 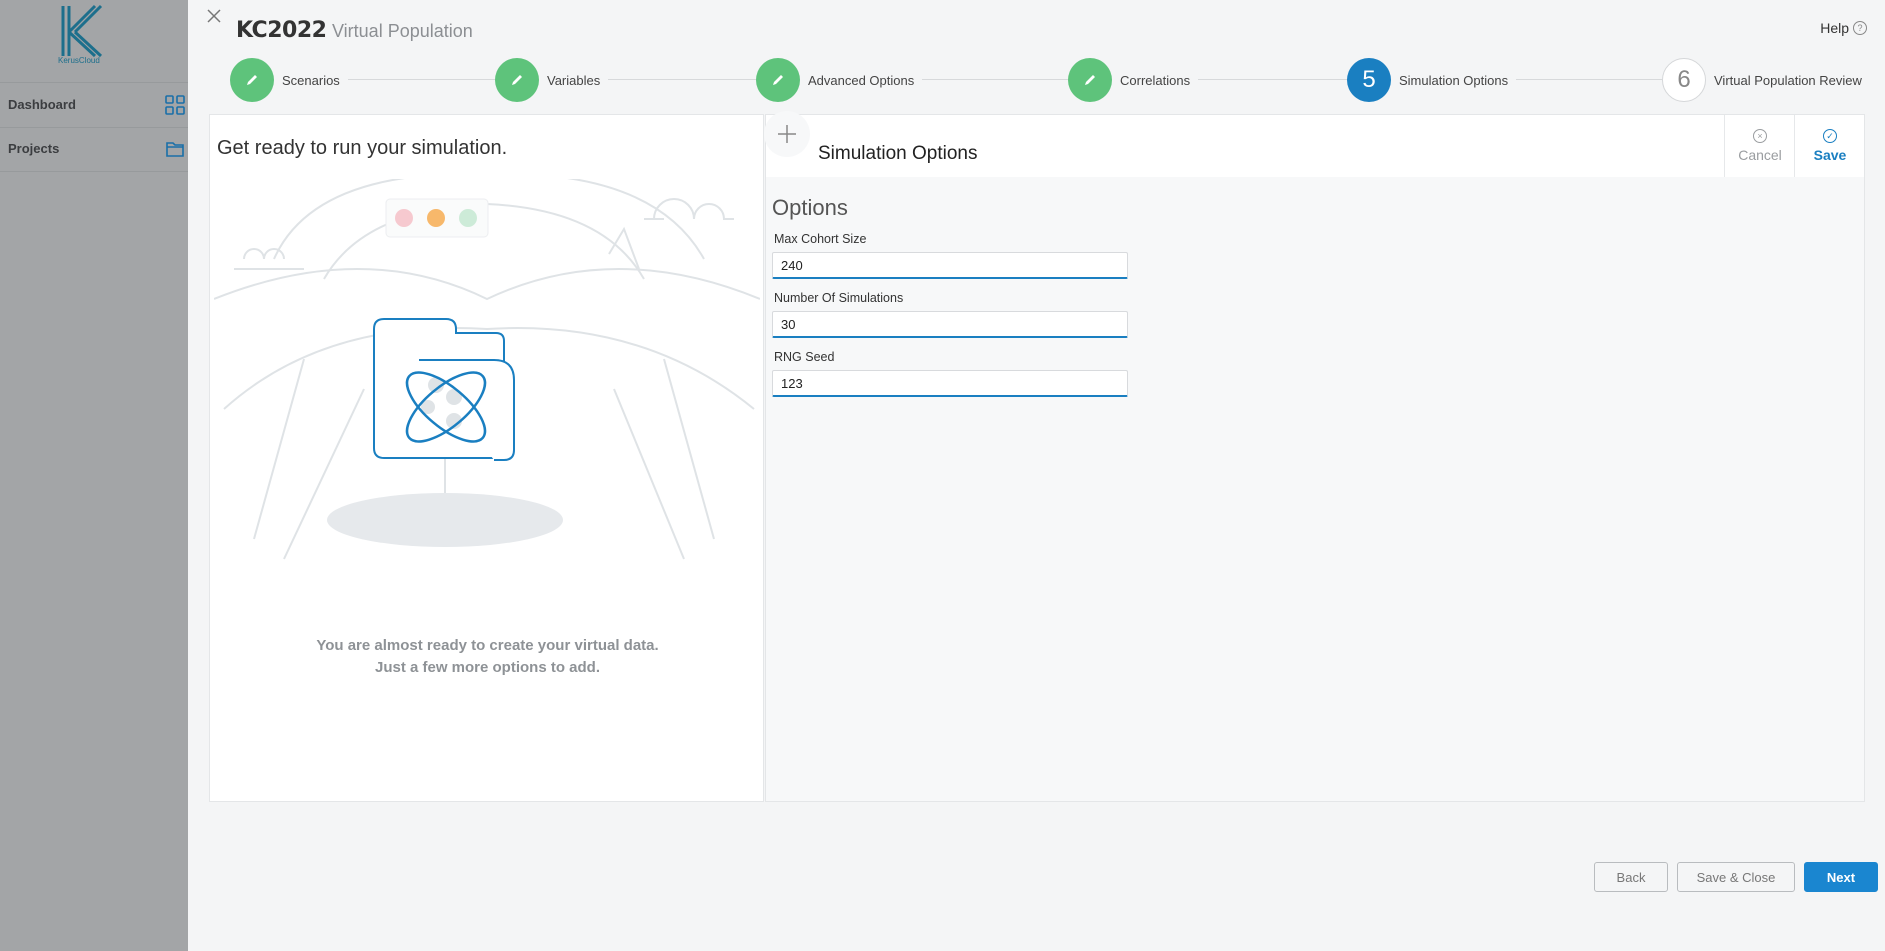 I want to click on logo-wordmark: KerusCloud, so click(x=79, y=60).